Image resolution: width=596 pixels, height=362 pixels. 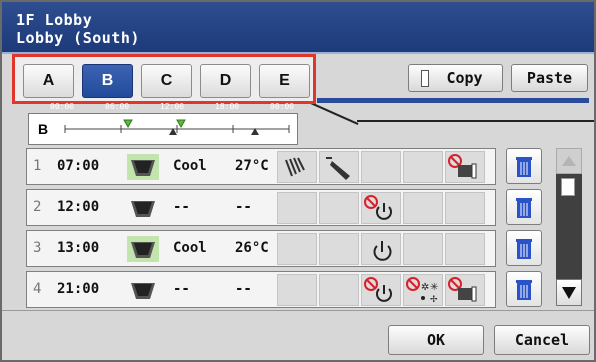 What do you see at coordinates (37, 289) in the screenshot?
I see `row-number: 4` at bounding box center [37, 289].